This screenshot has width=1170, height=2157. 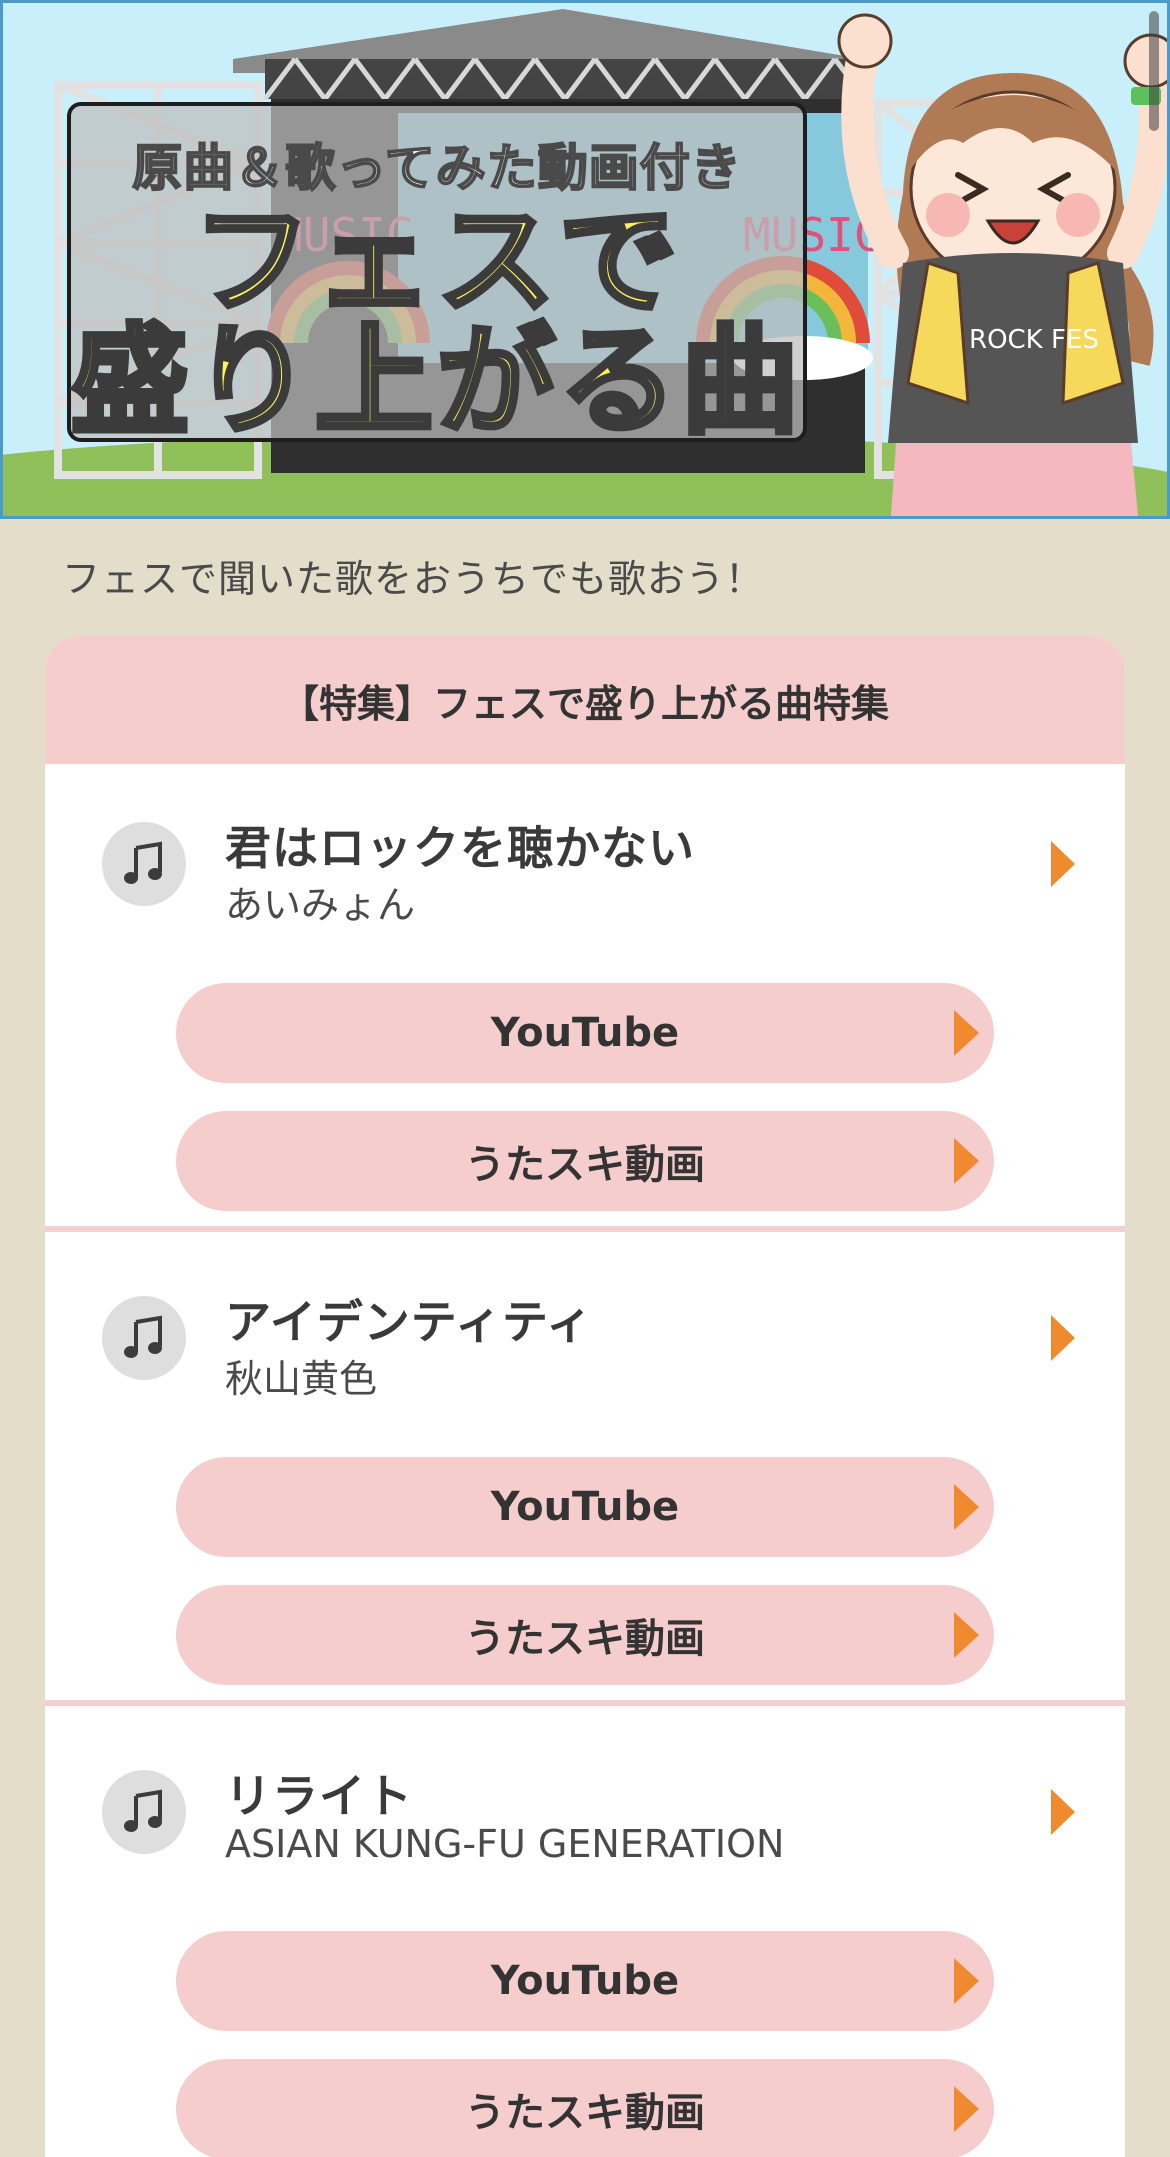 What do you see at coordinates (1034, 340) in the screenshot?
I see `shirt-text: ROCK FES` at bounding box center [1034, 340].